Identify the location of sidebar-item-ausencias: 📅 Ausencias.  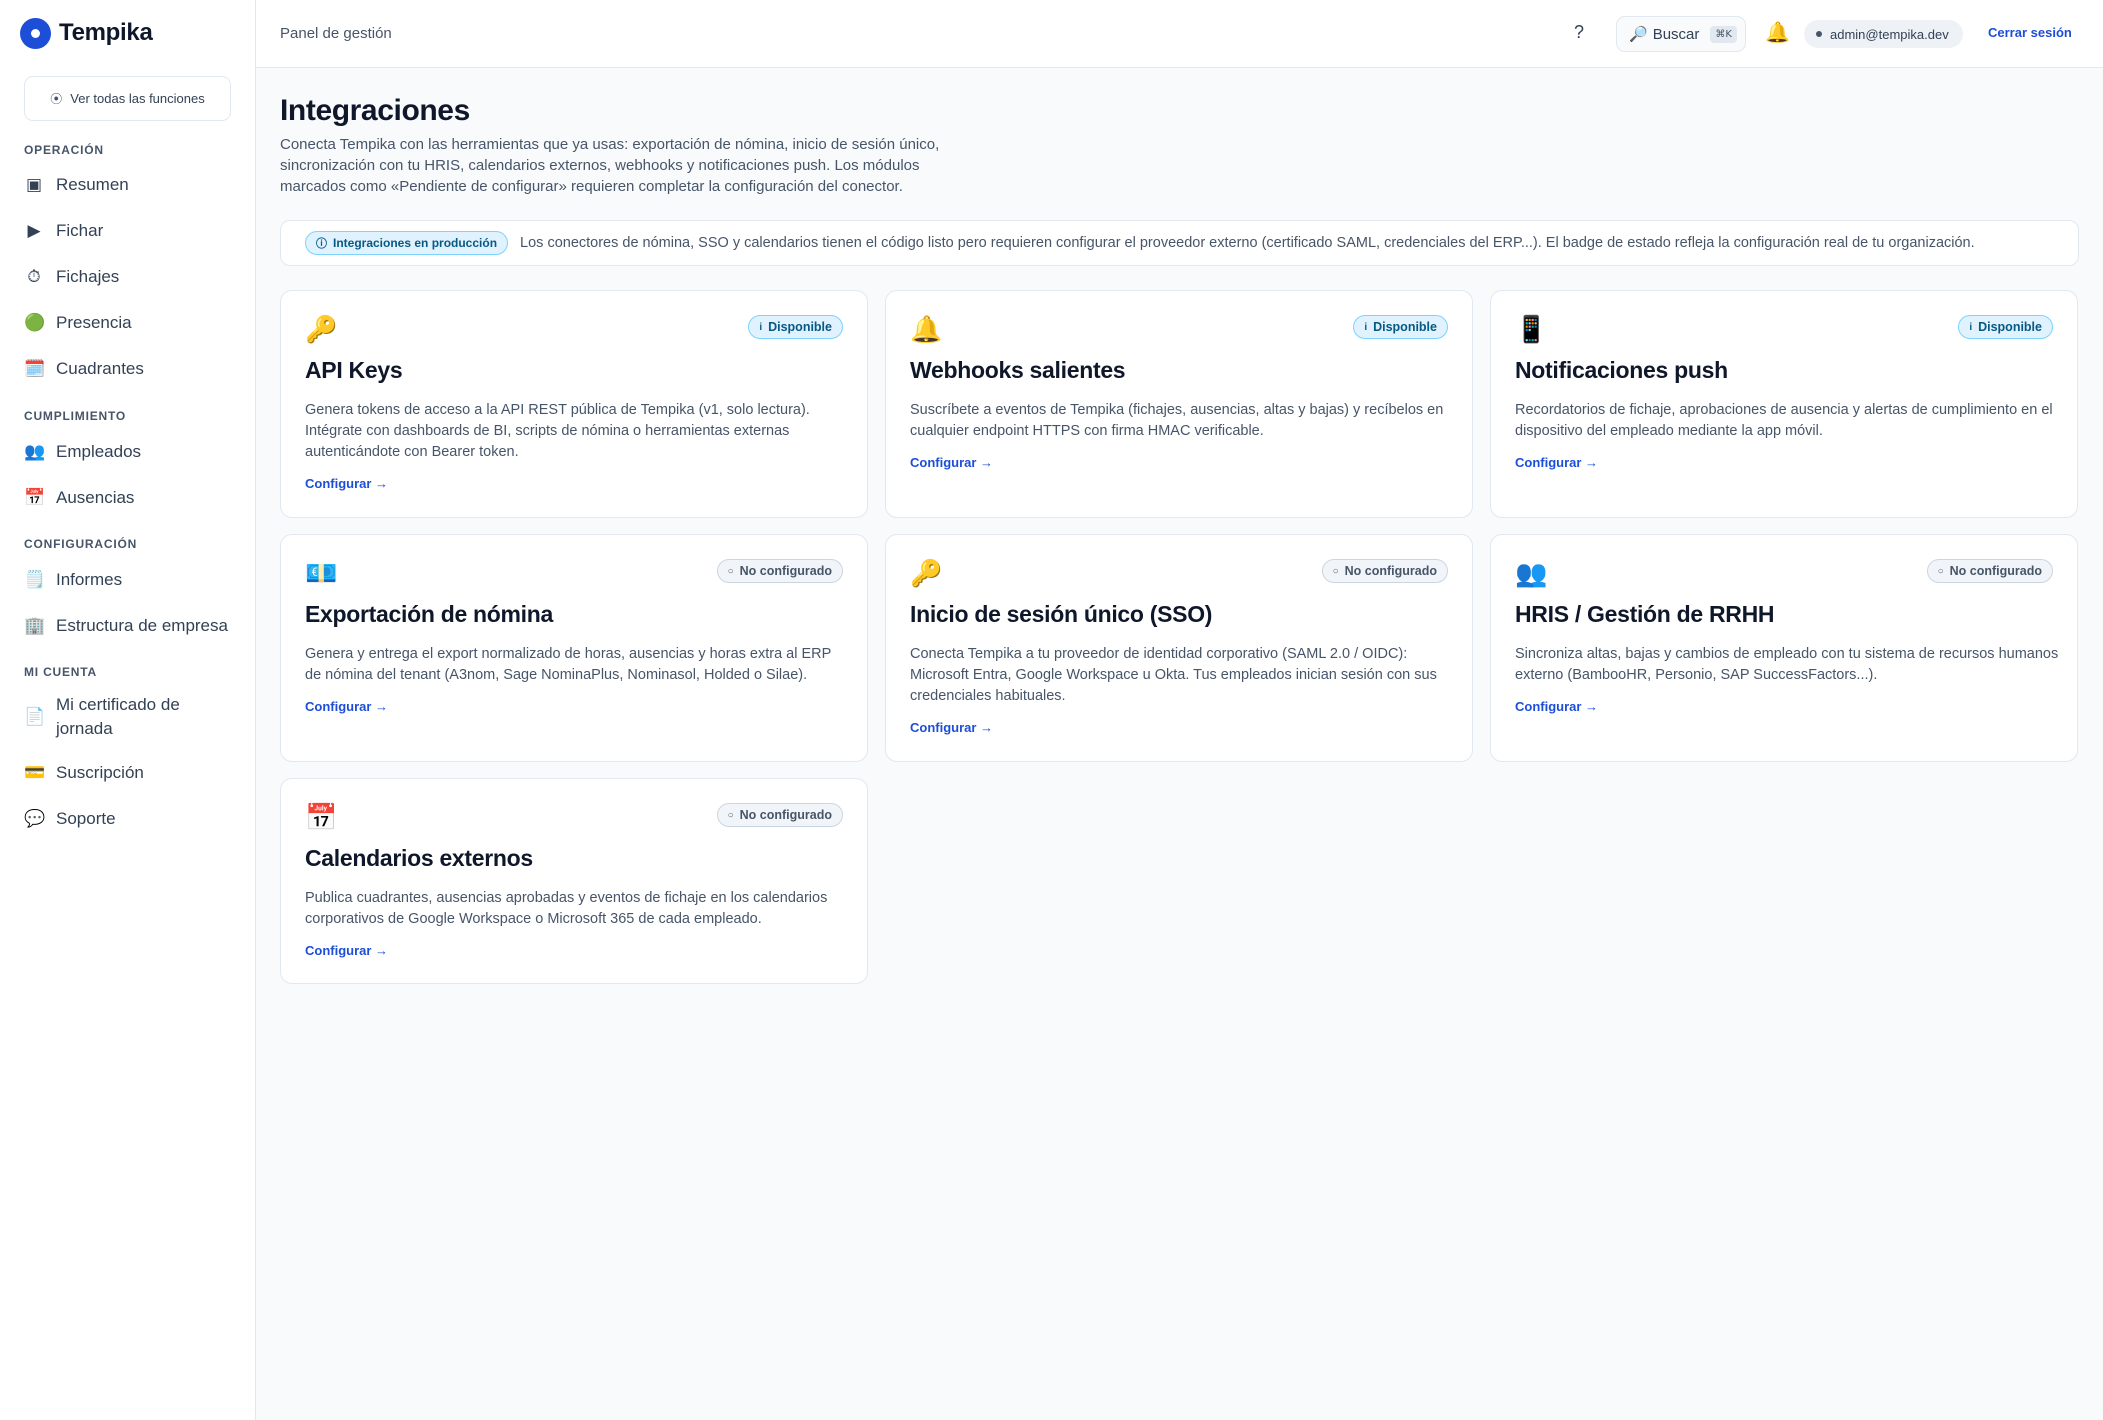
(131, 498).